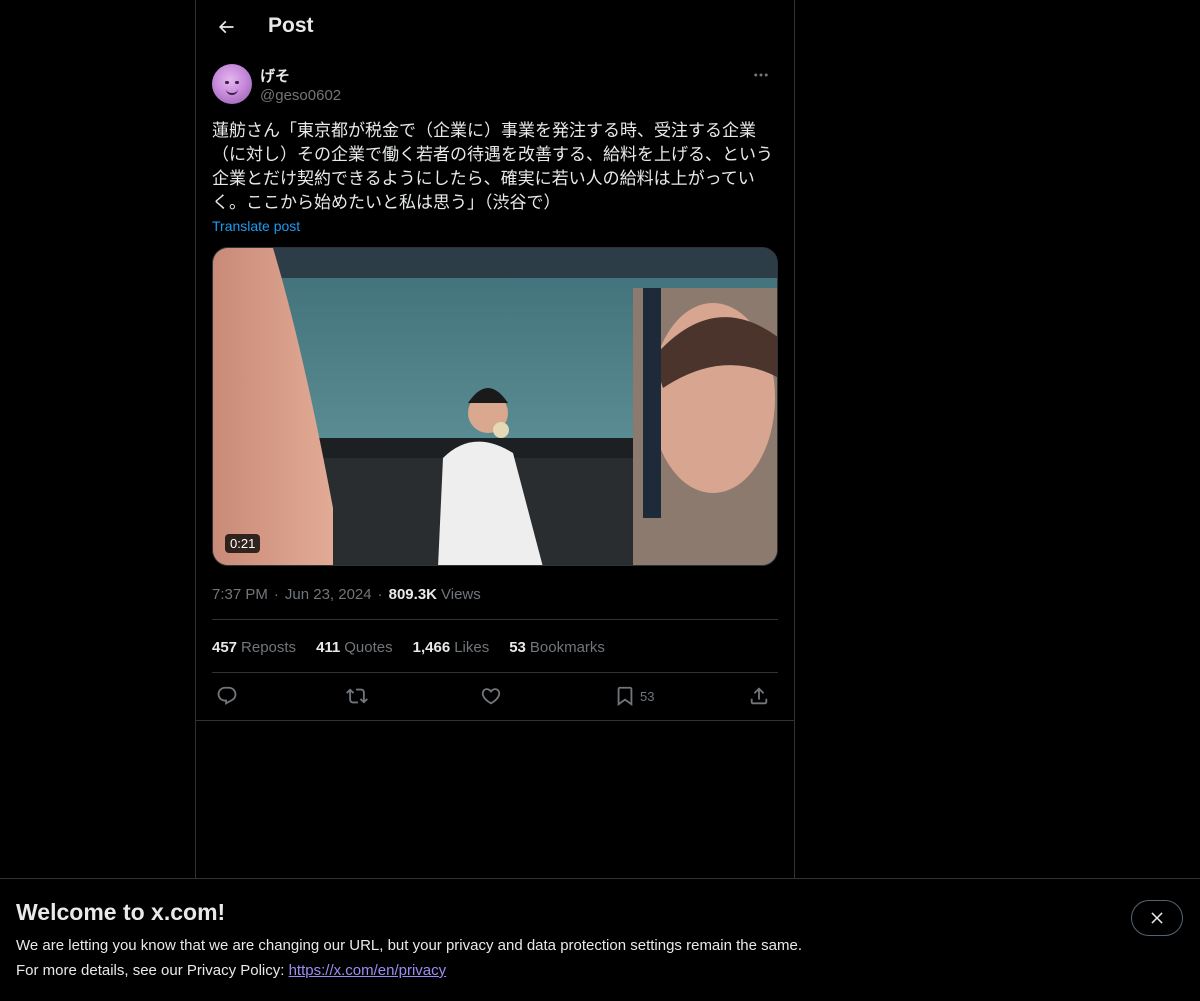 The image size is (1200, 1001). What do you see at coordinates (472, 647) in the screenshot?
I see `likes-label: Likes` at bounding box center [472, 647].